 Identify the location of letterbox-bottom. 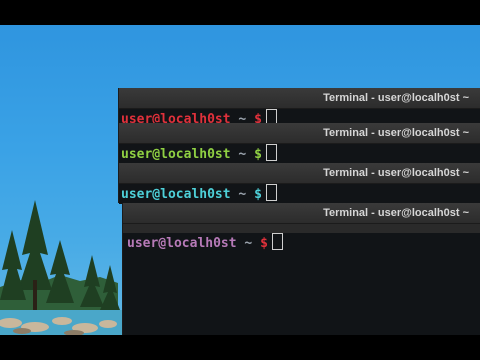
(240, 347).